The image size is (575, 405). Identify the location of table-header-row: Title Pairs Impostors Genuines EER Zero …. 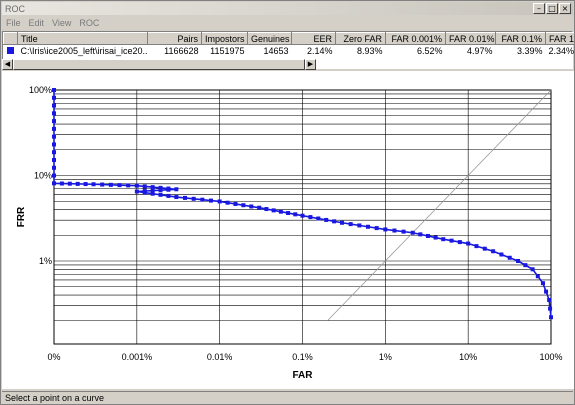
(289, 38).